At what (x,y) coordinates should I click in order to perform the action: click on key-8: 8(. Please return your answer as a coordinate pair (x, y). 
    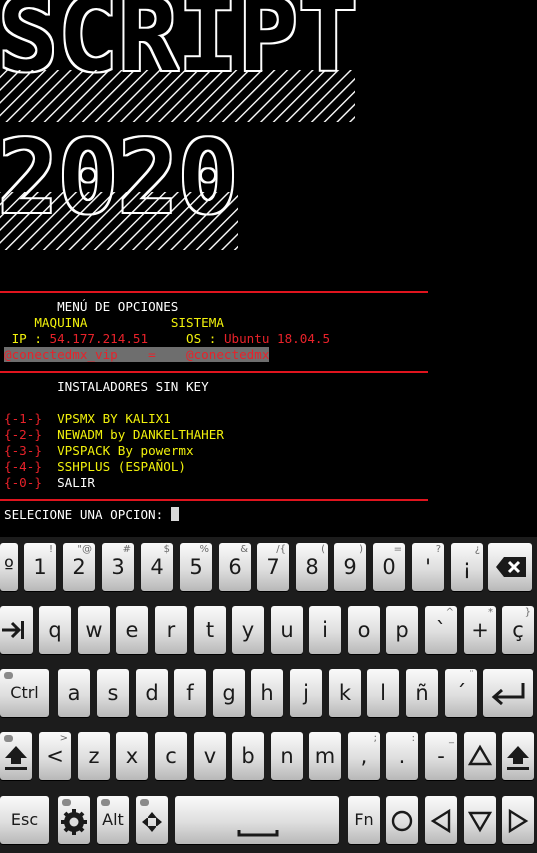
    Looking at the image, I should click on (312, 567).